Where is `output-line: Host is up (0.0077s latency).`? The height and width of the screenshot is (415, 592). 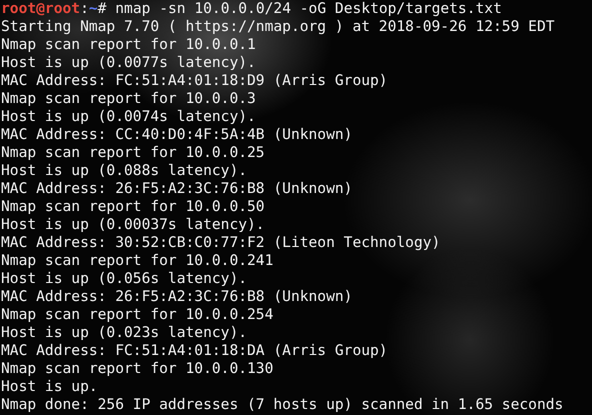 output-line: Host is up (0.0077s latency). is located at coordinates (128, 63).